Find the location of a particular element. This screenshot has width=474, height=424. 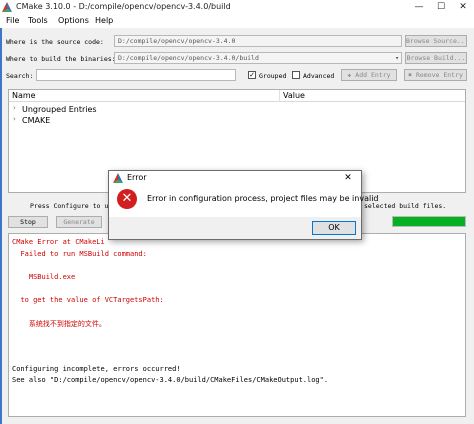

column-name-header: Name is located at coordinates (24, 95).